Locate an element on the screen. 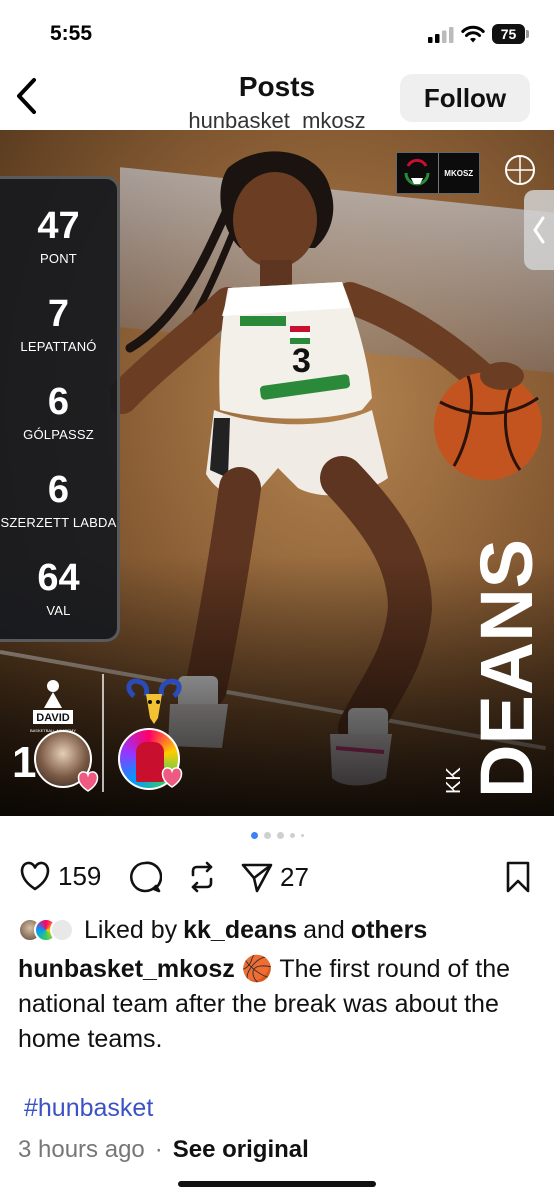  home-indicator is located at coordinates (277, 1184).